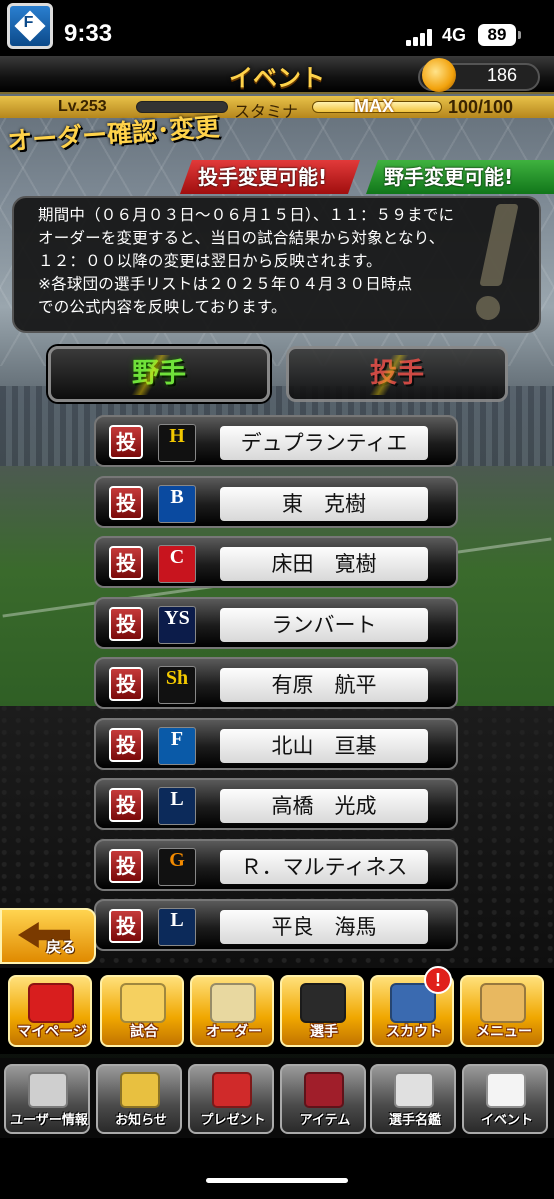 The width and height of the screenshot is (554, 1199). Describe the element at coordinates (506, 1120) in the screenshot. I see `sub-nav-label: イベント` at that location.